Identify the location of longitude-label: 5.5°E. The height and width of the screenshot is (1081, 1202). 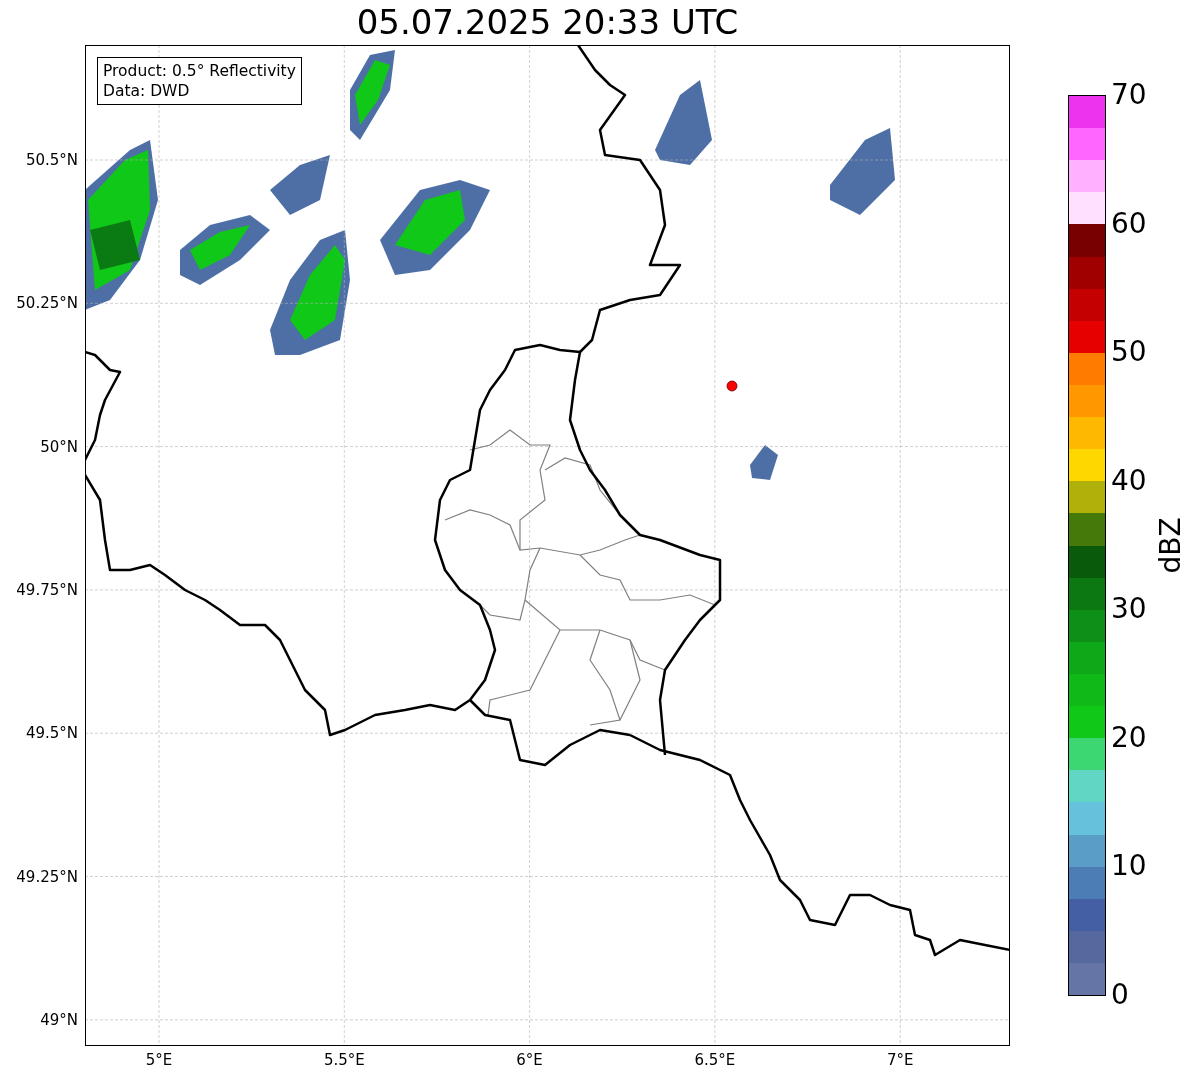
(344, 1060).